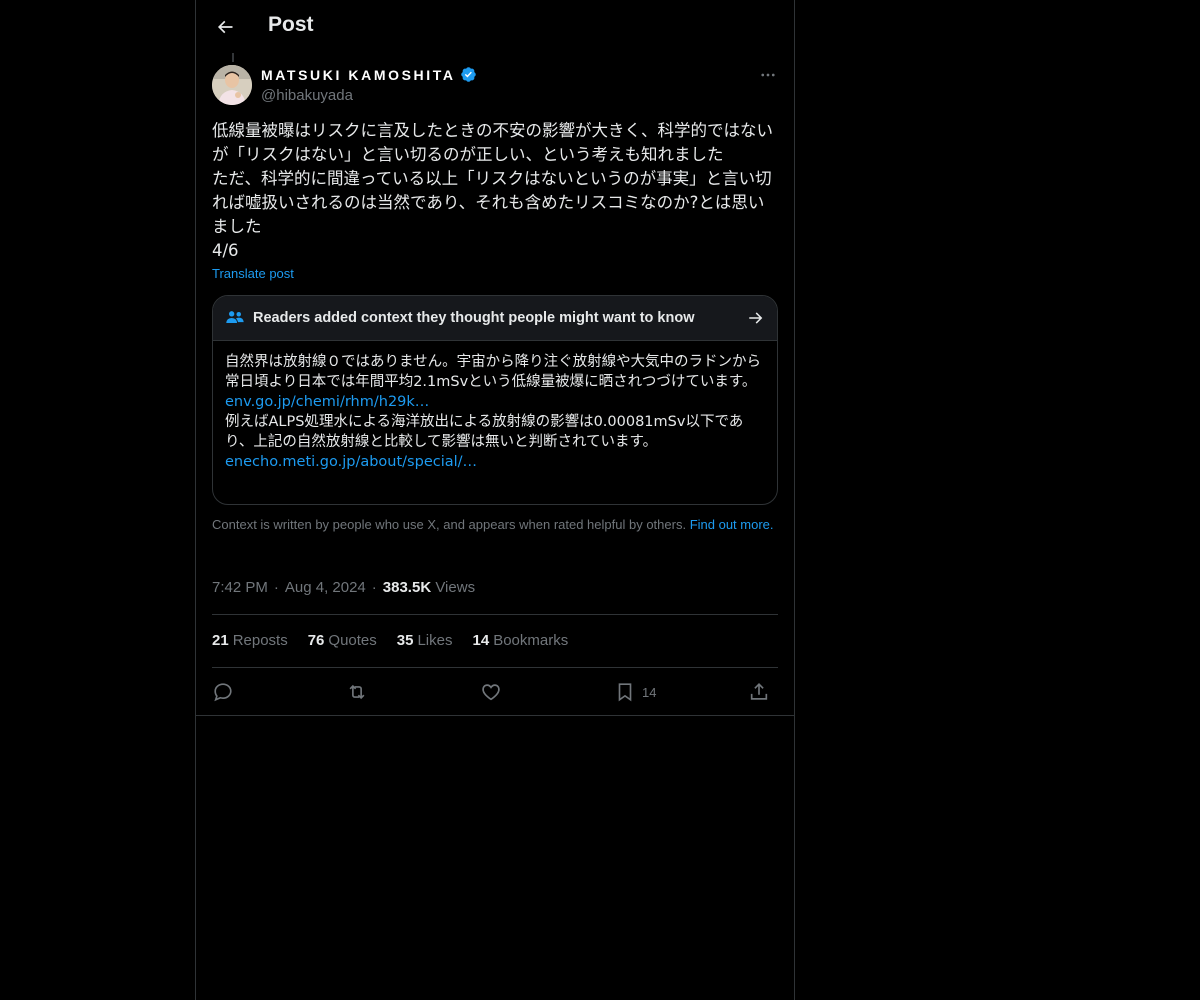  I want to click on reply-button, so click(223, 692).